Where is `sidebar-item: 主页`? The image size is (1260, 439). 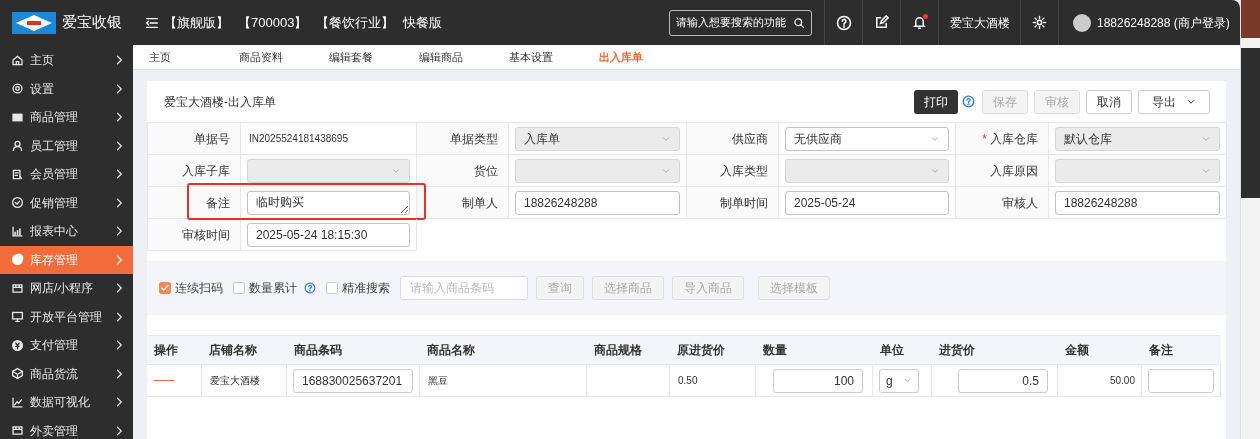
sidebar-item: 主页 is located at coordinates (66, 60).